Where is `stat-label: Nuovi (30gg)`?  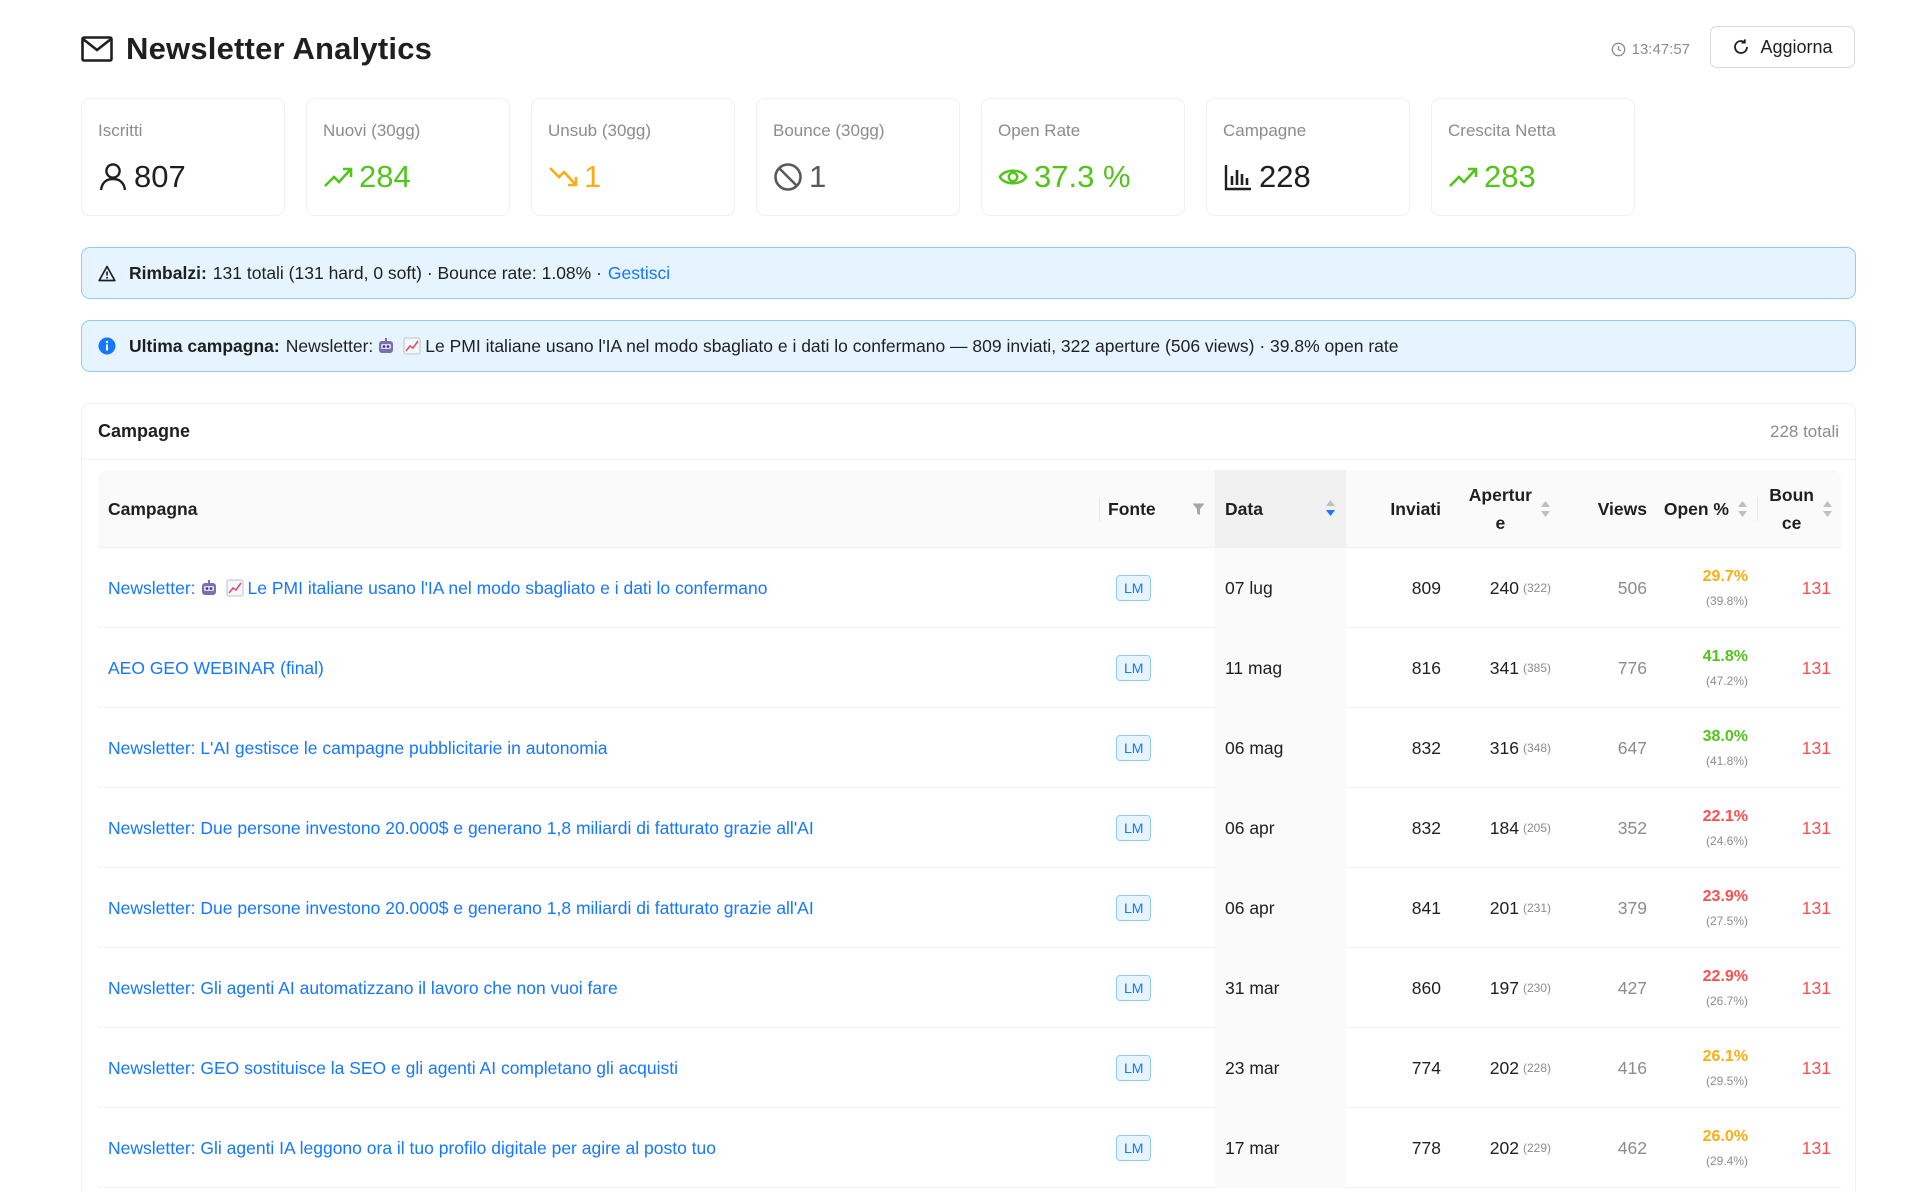
stat-label: Nuovi (30gg) is located at coordinates (372, 130).